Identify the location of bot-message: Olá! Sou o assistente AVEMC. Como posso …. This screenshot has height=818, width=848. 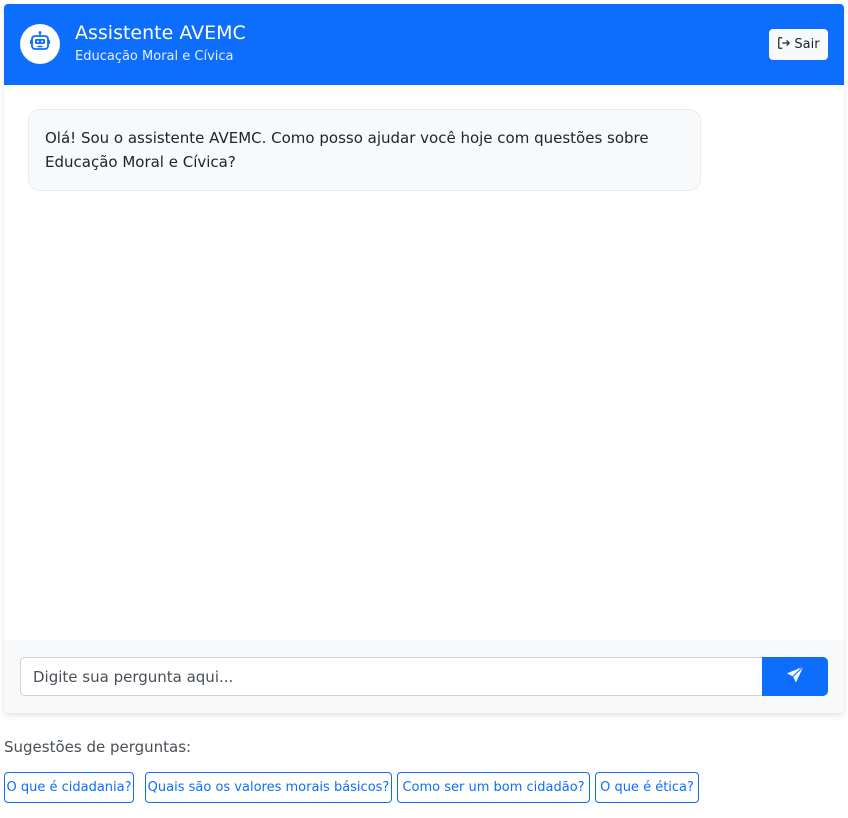
(364, 150).